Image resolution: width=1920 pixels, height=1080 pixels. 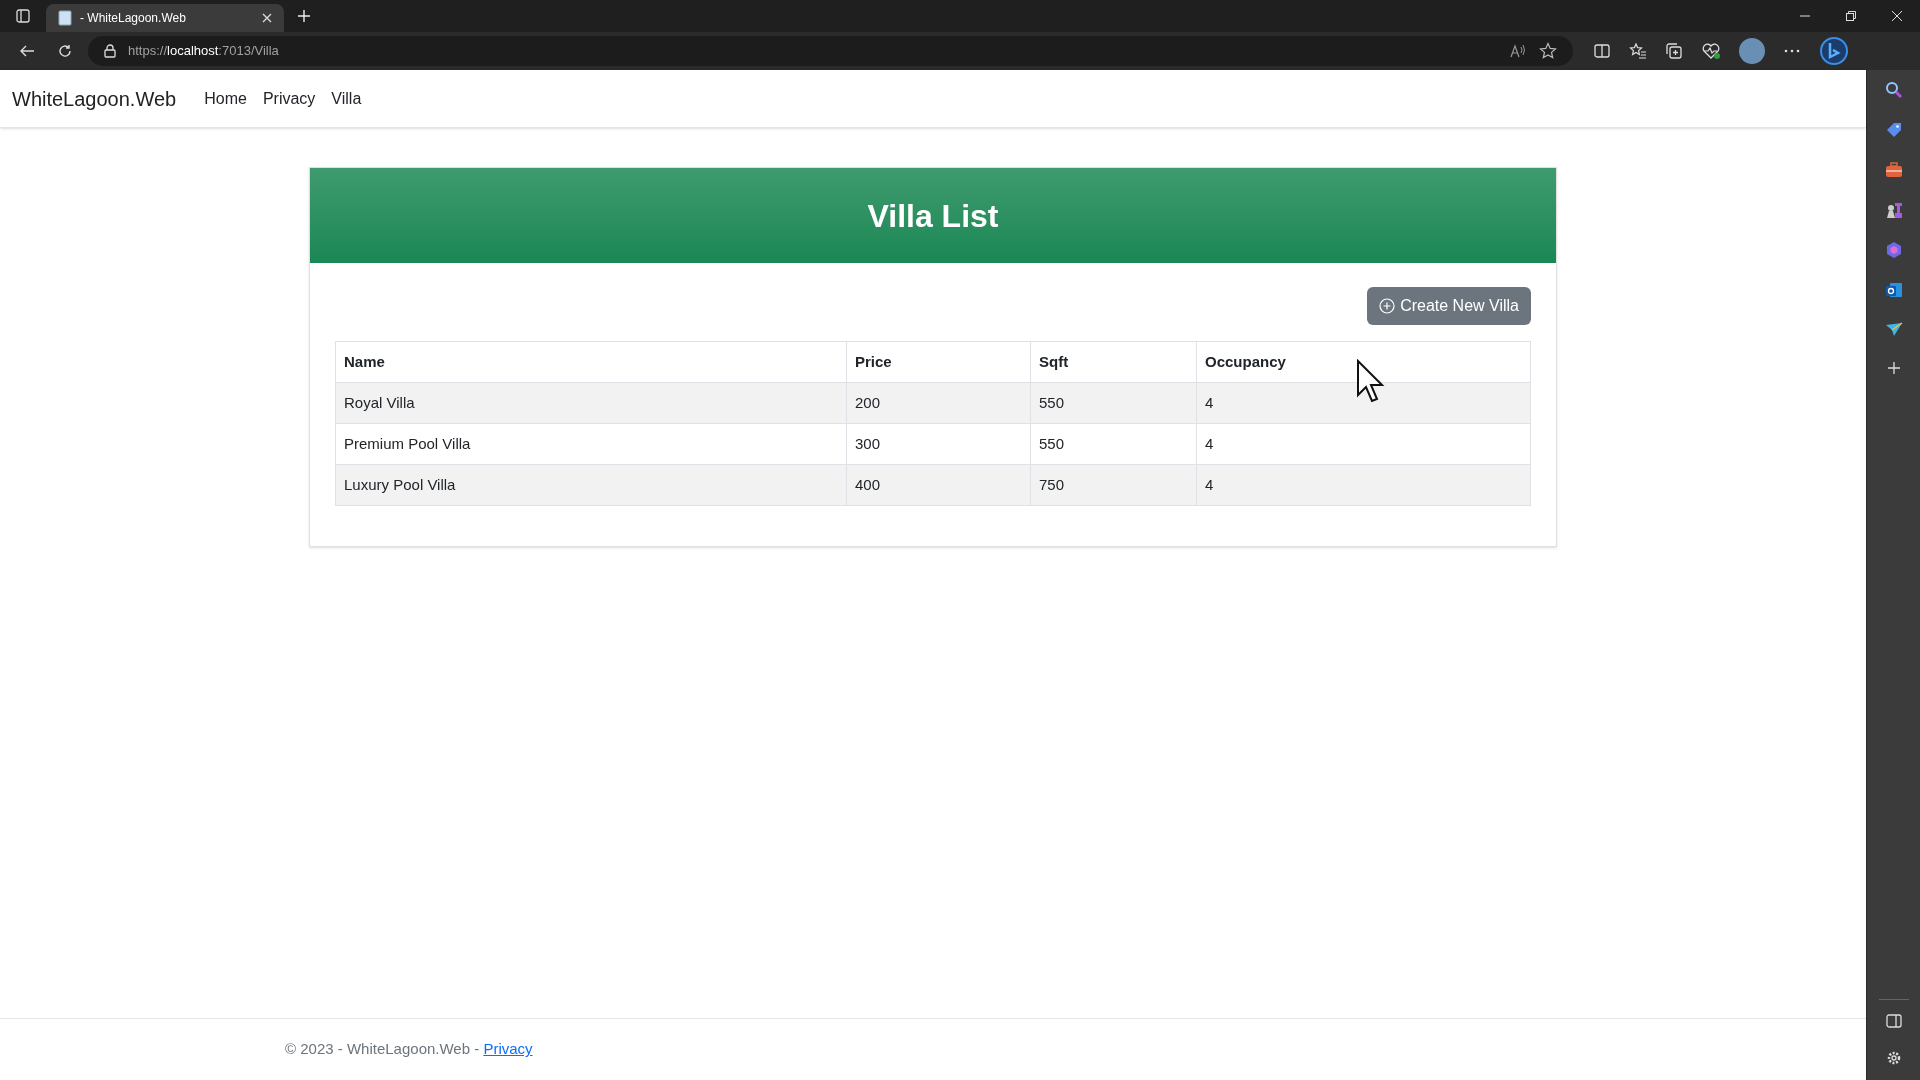 I want to click on table-cell: 750, so click(x=1113, y=485).